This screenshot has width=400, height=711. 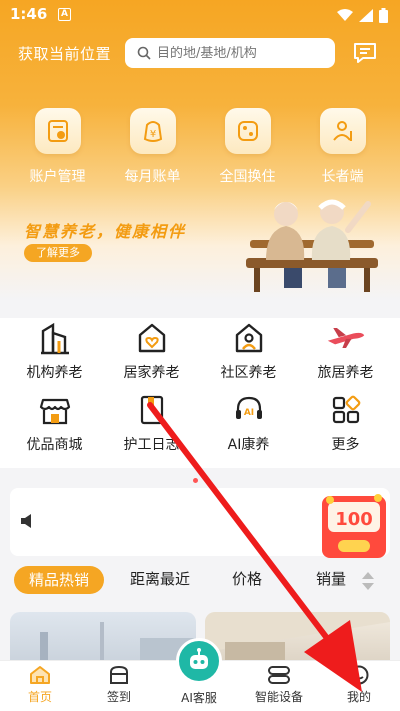 I want to click on page-indicator-dot, so click(x=195, y=480).